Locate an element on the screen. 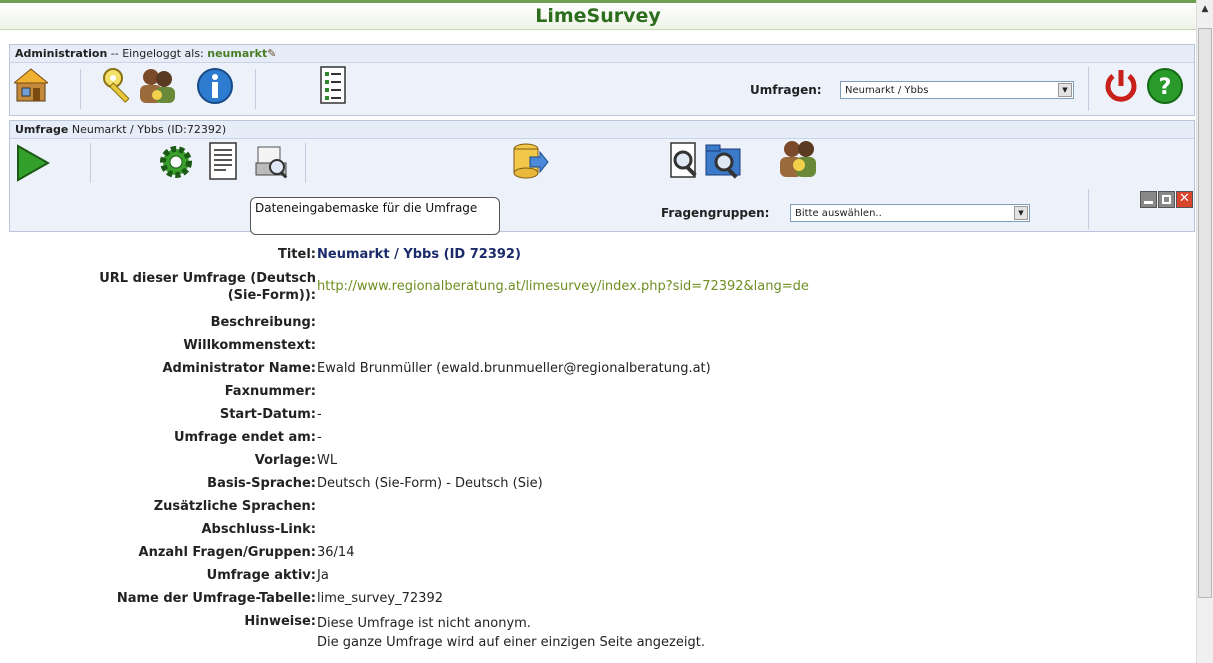 Image resolution: width=1213 pixels, height=663 pixels. question-group-select: Bitte auswählen.. ▼ is located at coordinates (910, 213).